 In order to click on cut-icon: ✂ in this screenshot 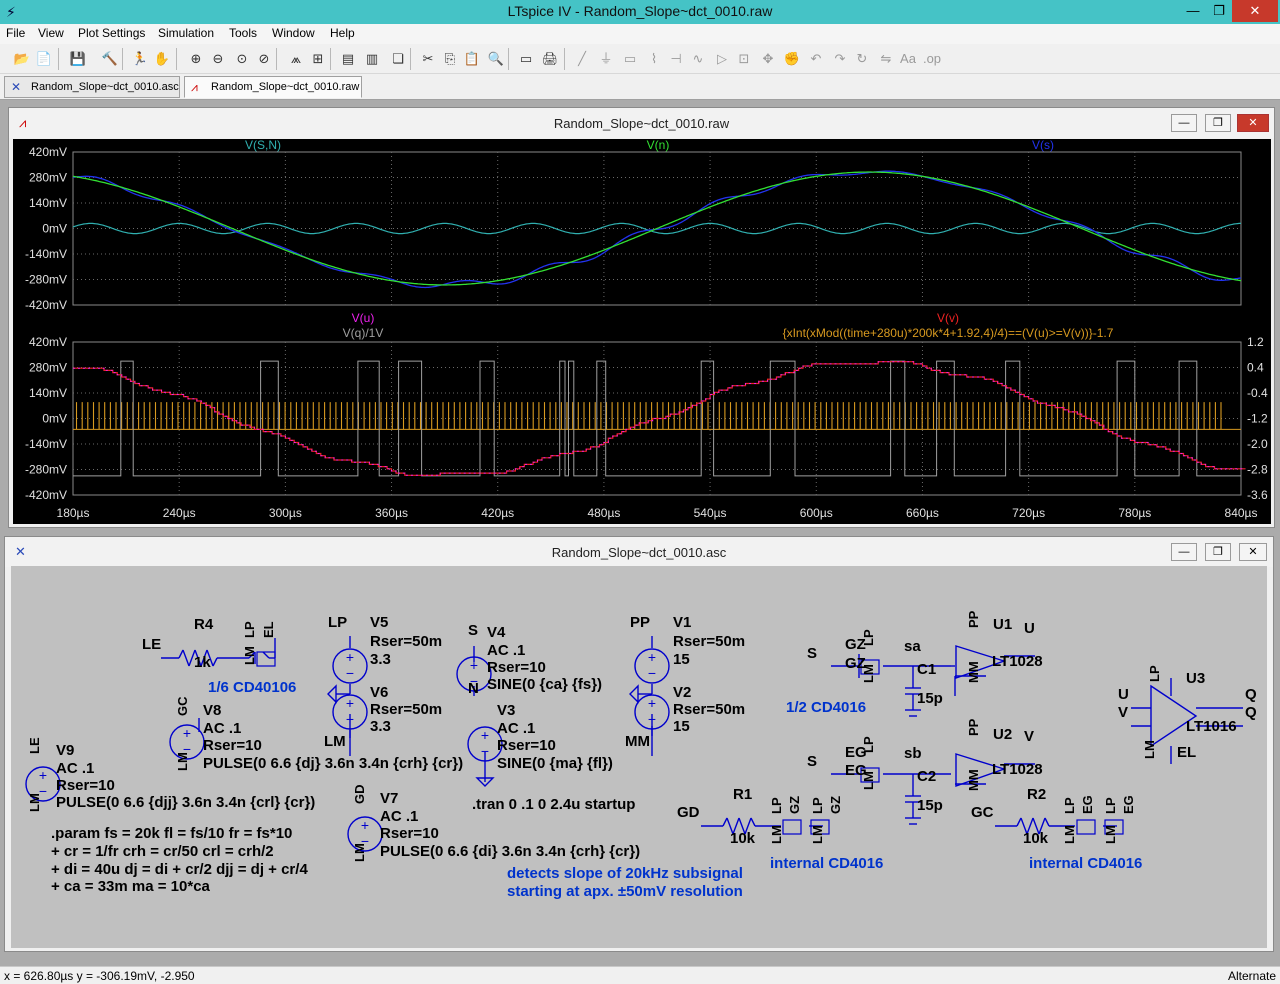, I will do `click(428, 59)`.